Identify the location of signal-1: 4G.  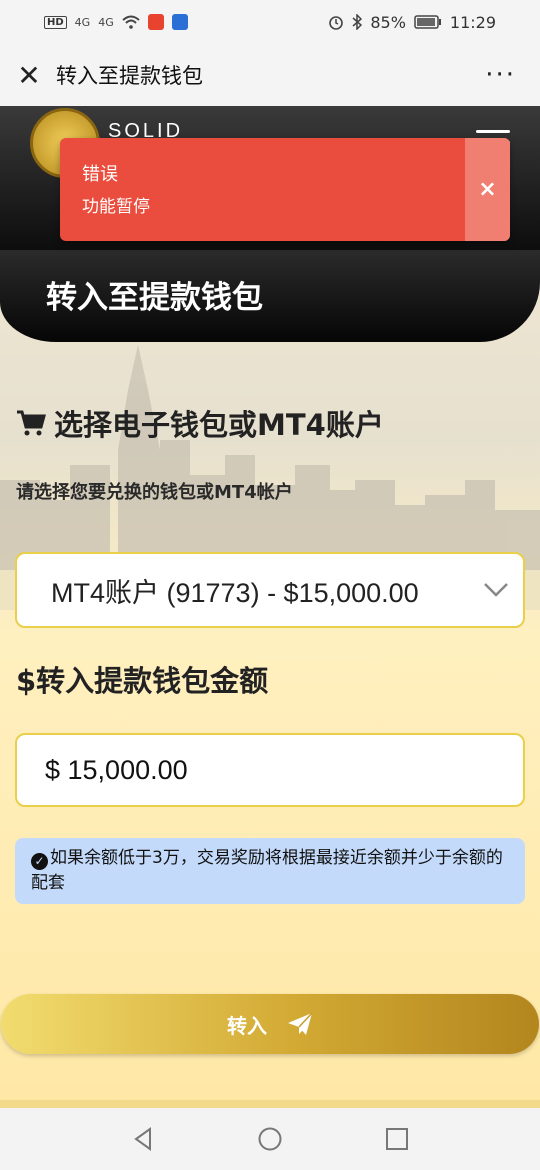
(82, 22).